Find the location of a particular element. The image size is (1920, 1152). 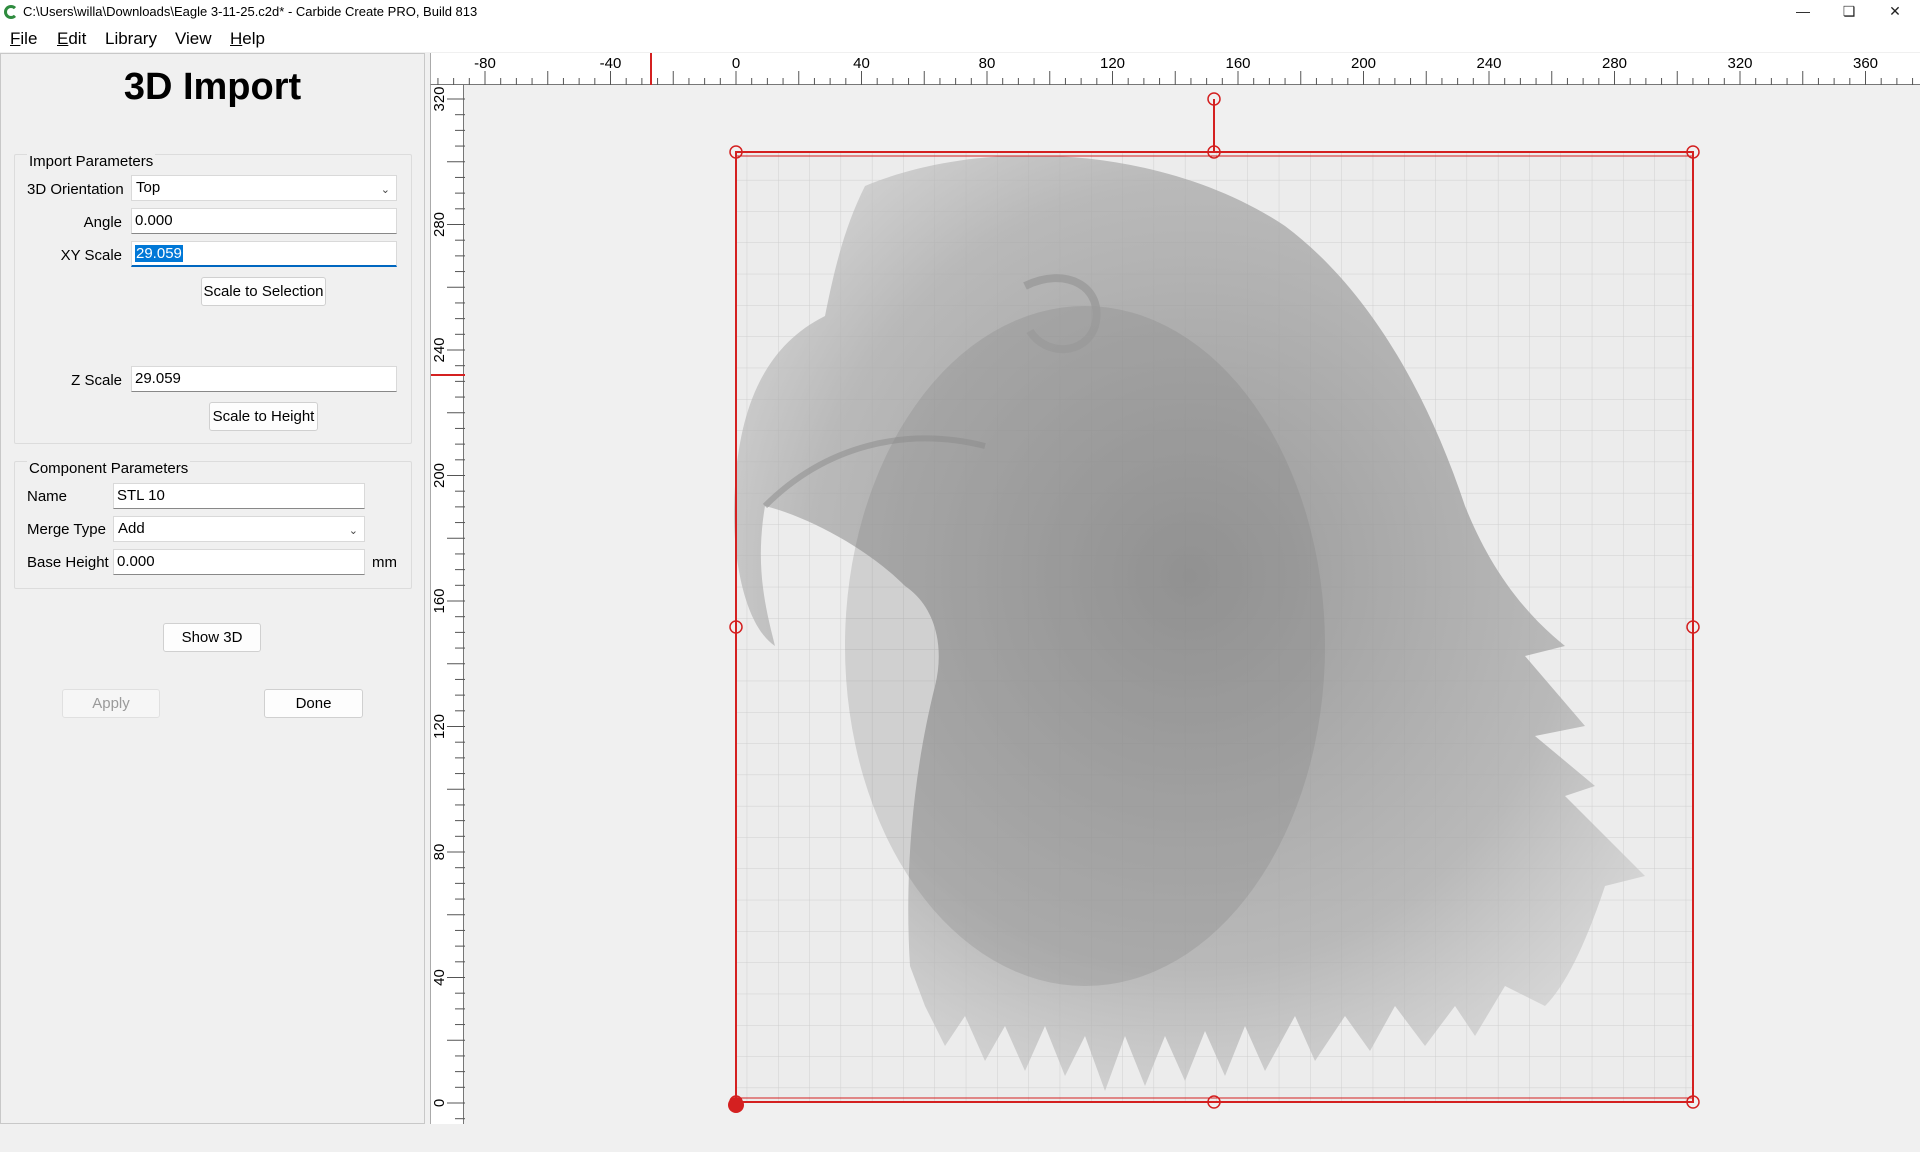

orientation-select: Top ⌄ is located at coordinates (264, 188).